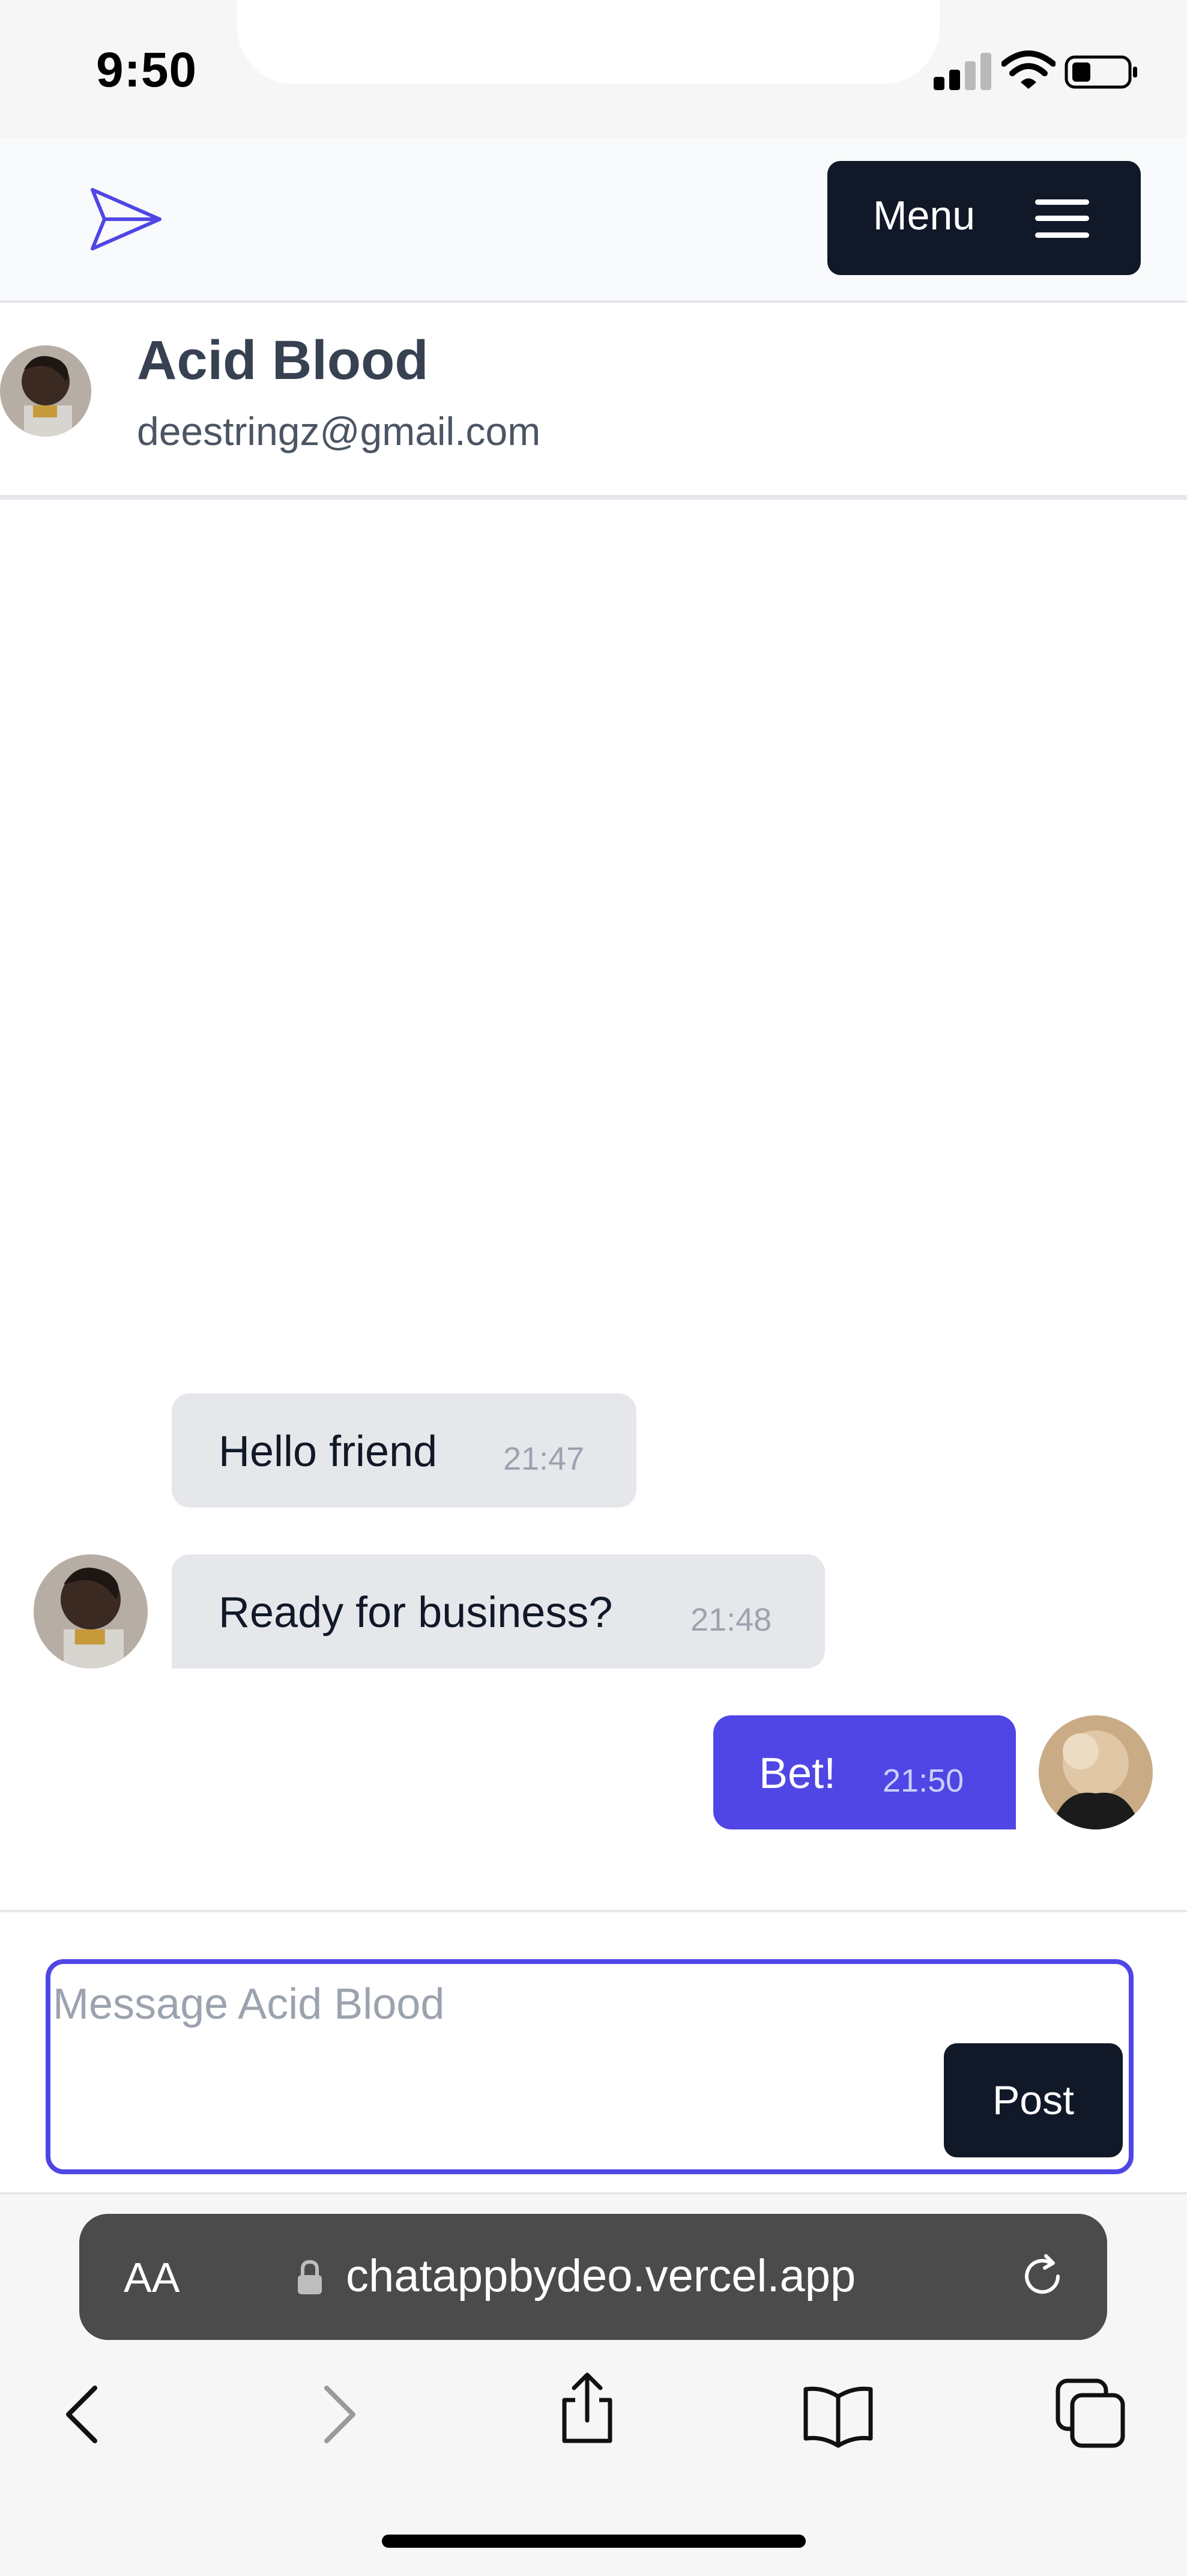 The width and height of the screenshot is (1187, 2576). Describe the element at coordinates (587, 2408) in the screenshot. I see `share-icon` at that location.